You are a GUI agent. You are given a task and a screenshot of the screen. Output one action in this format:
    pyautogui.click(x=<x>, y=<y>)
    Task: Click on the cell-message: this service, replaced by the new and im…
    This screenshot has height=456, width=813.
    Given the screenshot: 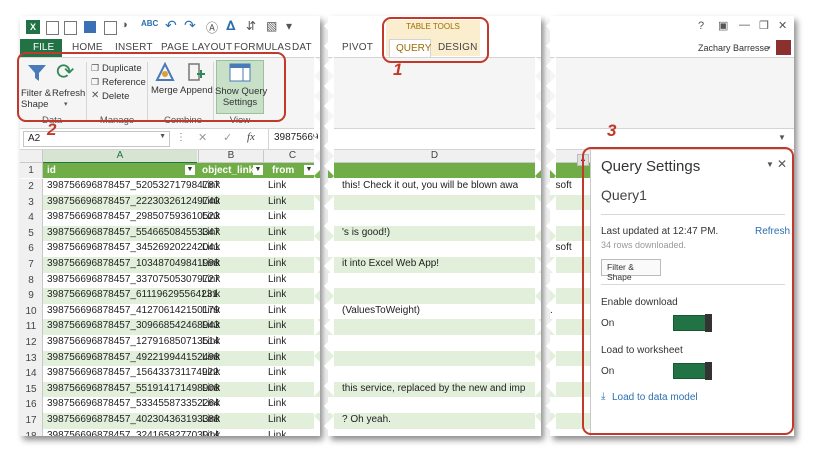 What is the action you would take?
    pyautogui.click(x=433, y=388)
    